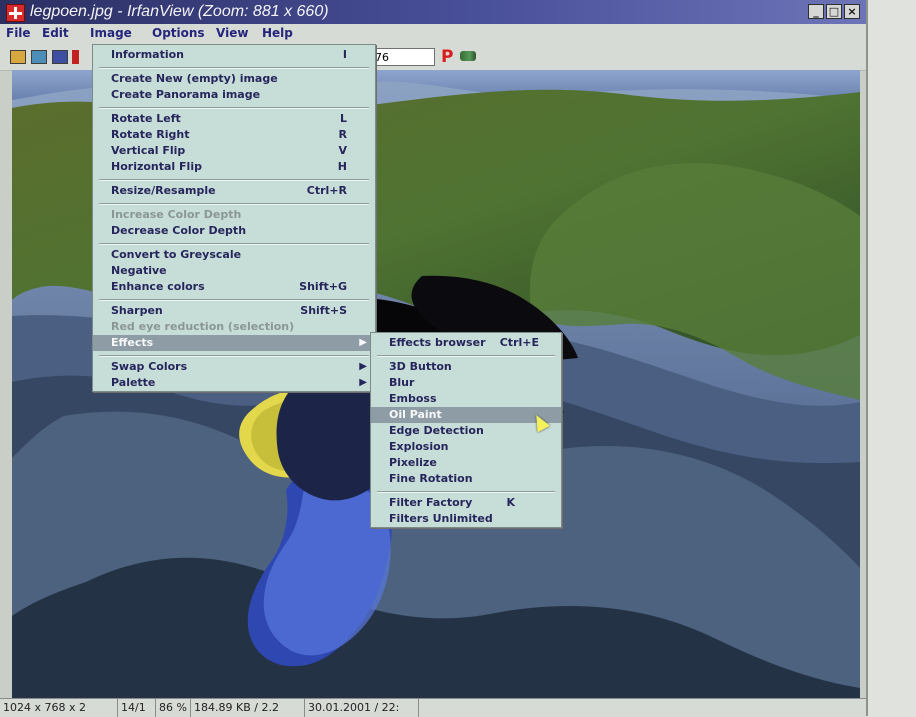  I want to click on menu-sharpen: Sharpen Shift+S, so click(234, 311).